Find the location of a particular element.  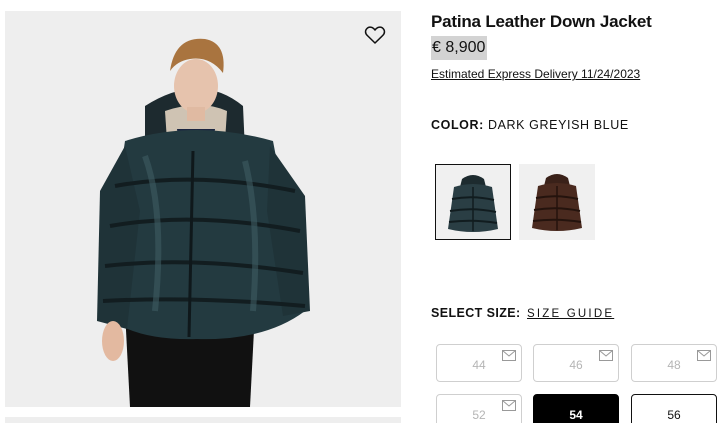

color-swatch-dark-greyish-blue is located at coordinates (473, 202).